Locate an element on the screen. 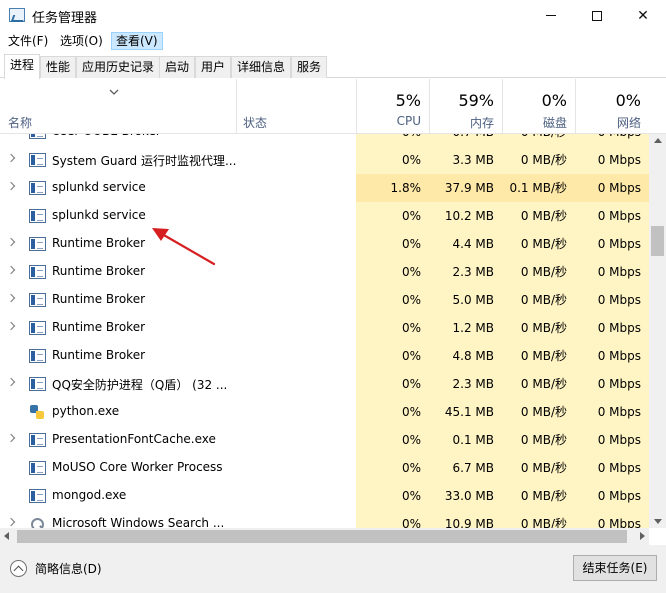 This screenshot has width=666, height=593. column-memory: 59% 内存 is located at coordinates (465, 106).